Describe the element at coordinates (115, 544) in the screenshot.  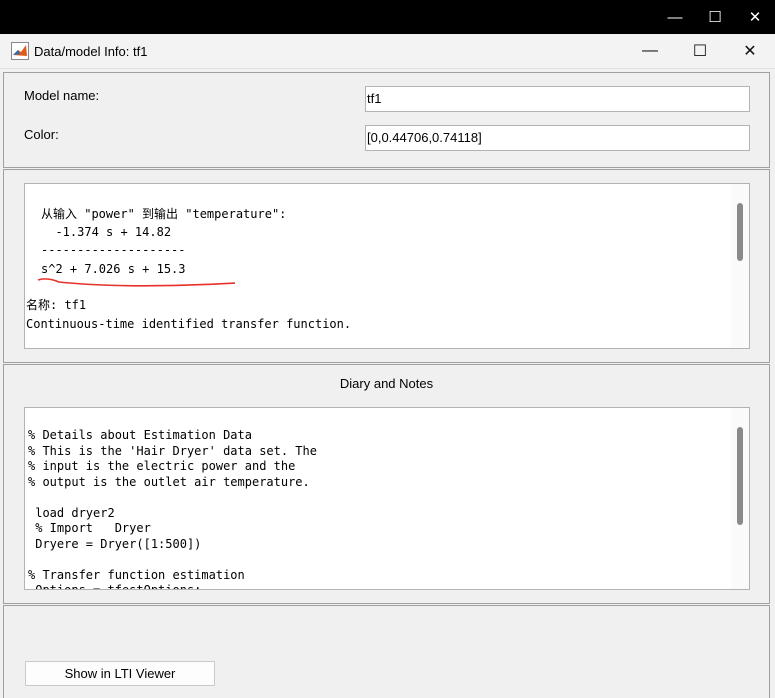
I see `diary-line: Dryere = Dryer([1:500])` at that location.